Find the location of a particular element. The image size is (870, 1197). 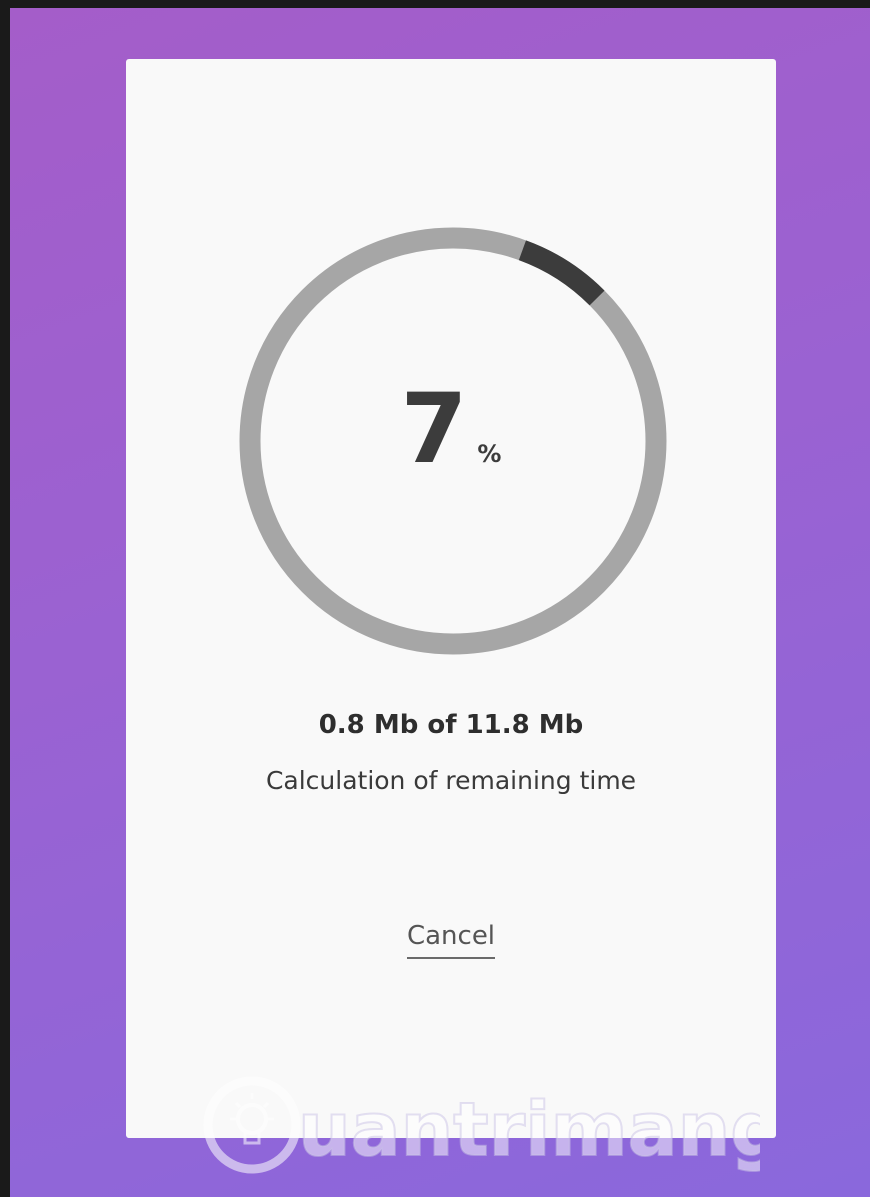

cancel-button: Cancel is located at coordinates (451, 940).